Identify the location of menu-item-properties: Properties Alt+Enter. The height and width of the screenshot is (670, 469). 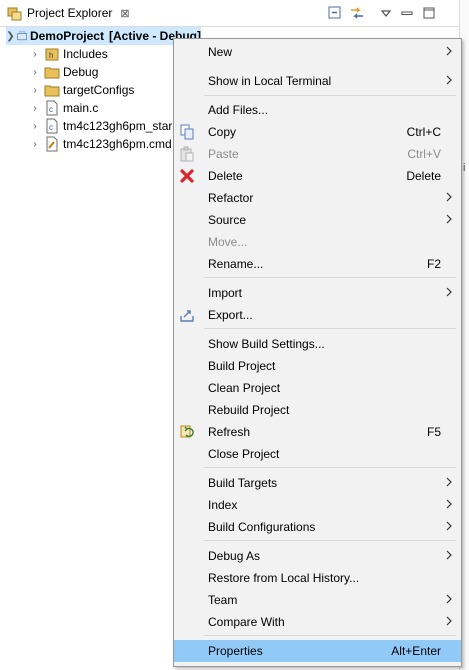
(317, 651).